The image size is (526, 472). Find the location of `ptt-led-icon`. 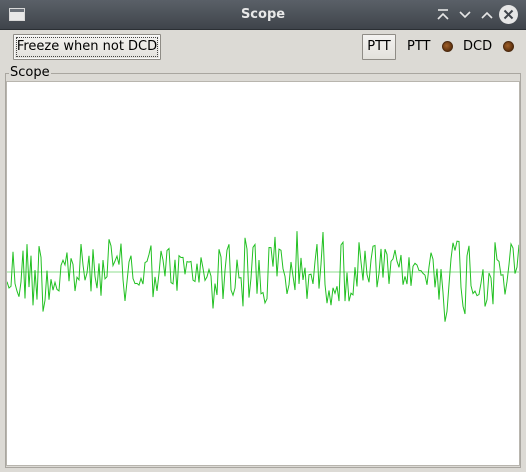

ptt-led-icon is located at coordinates (447, 46).